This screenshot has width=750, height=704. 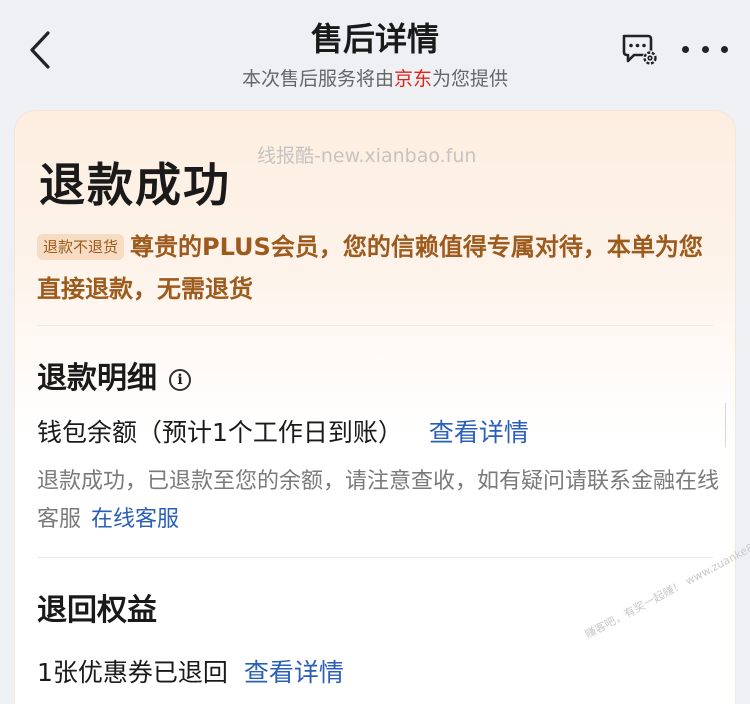 What do you see at coordinates (470, 79) in the screenshot?
I see `subtitle-suffix: 为您提供` at bounding box center [470, 79].